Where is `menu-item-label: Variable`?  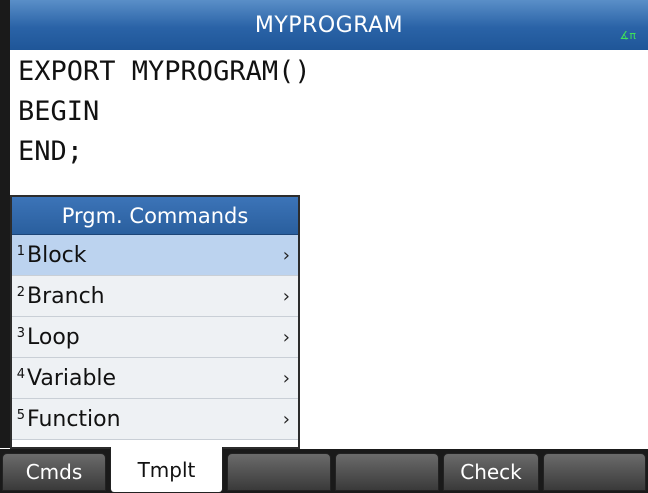 menu-item-label: Variable is located at coordinates (72, 378).